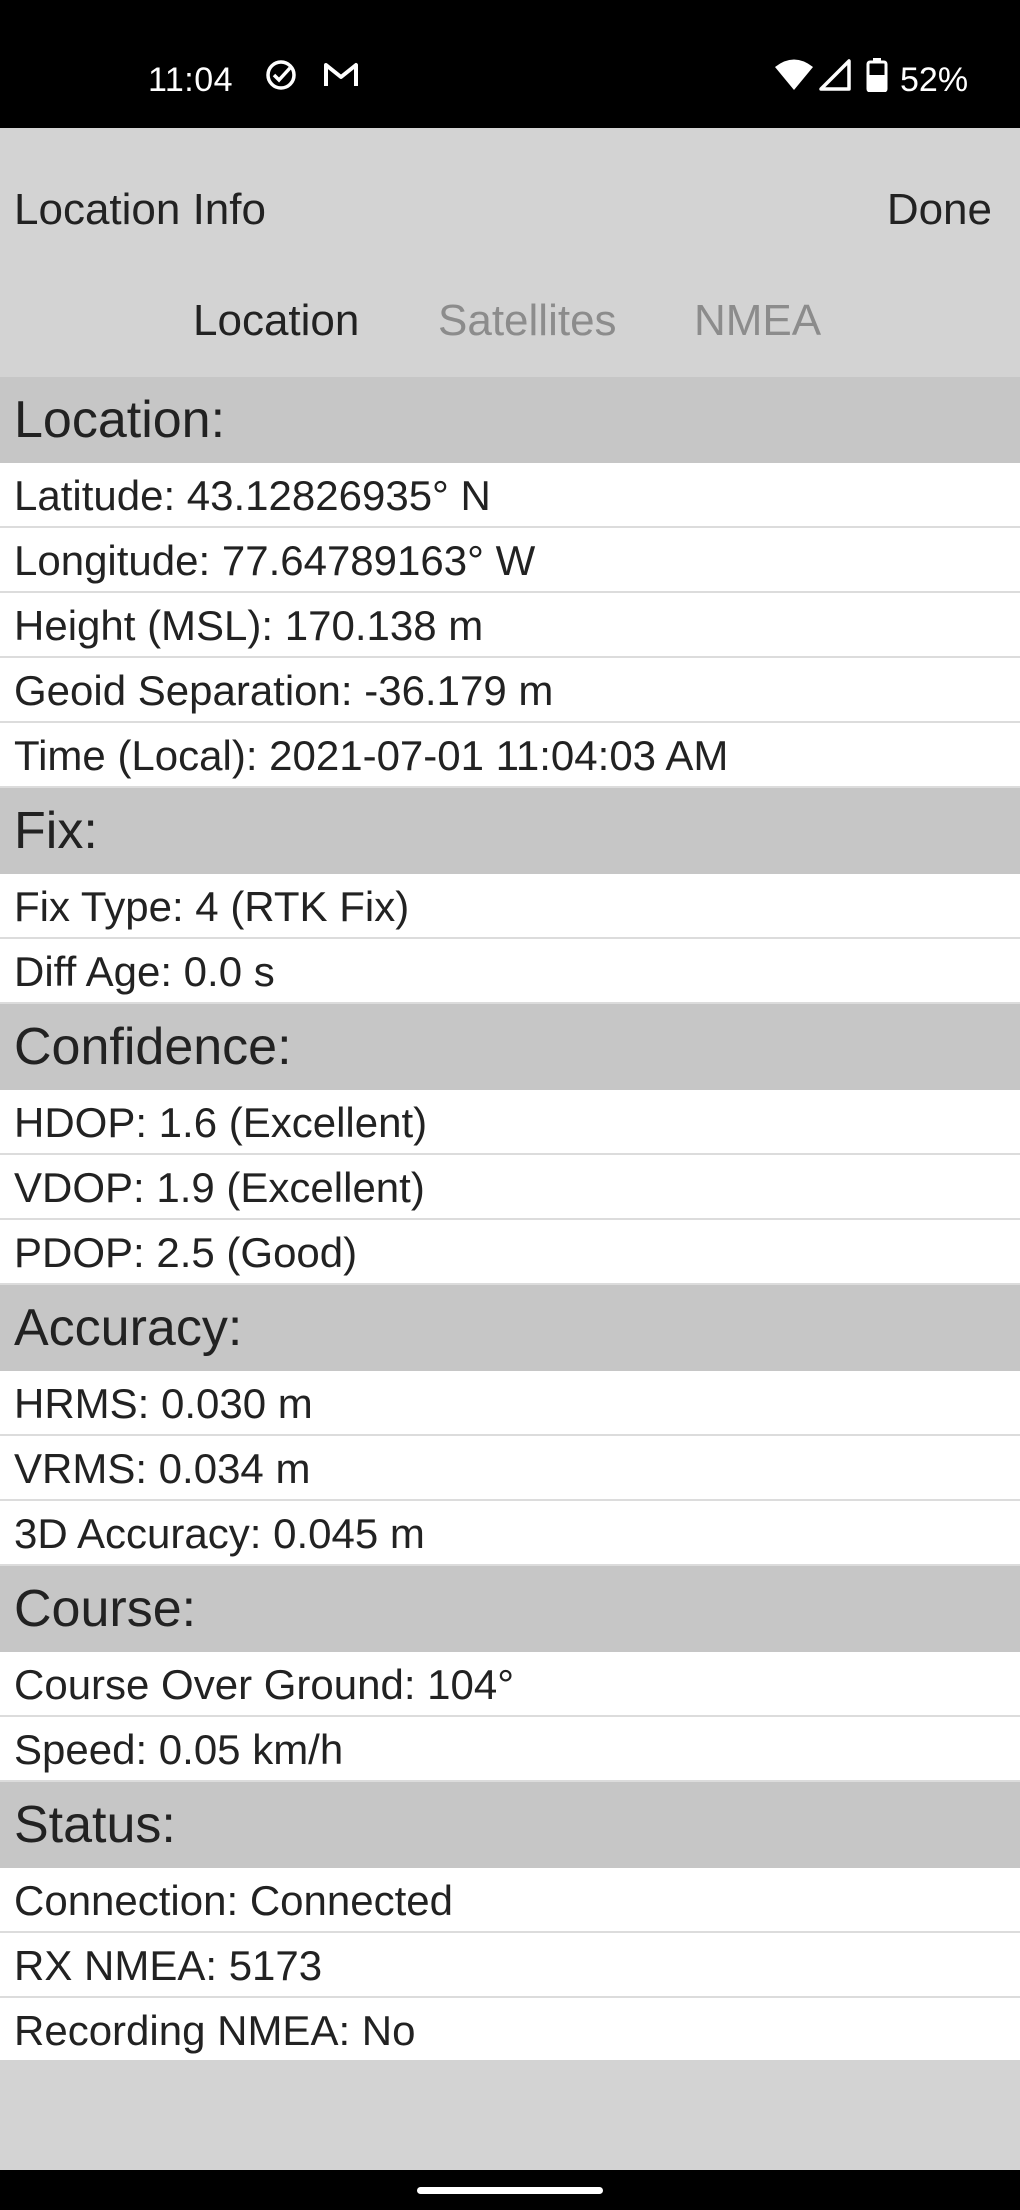  I want to click on check-circle-icon, so click(281, 77).